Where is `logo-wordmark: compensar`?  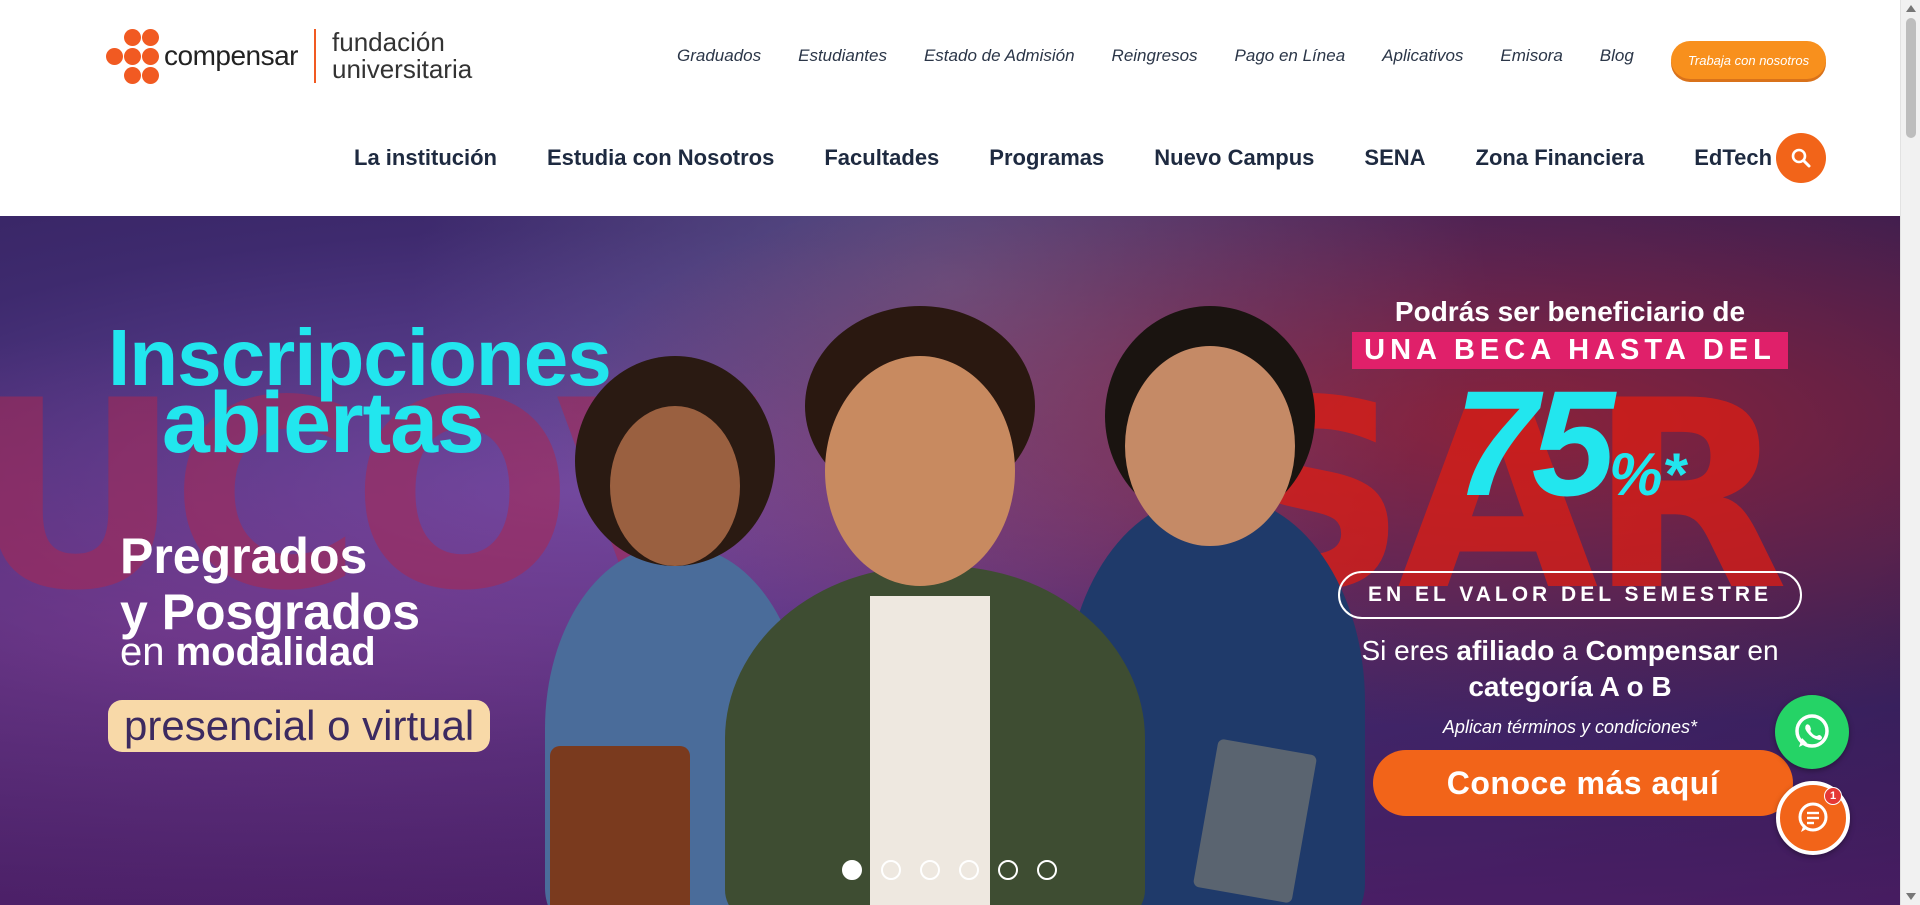
logo-wordmark: compensar is located at coordinates (231, 55).